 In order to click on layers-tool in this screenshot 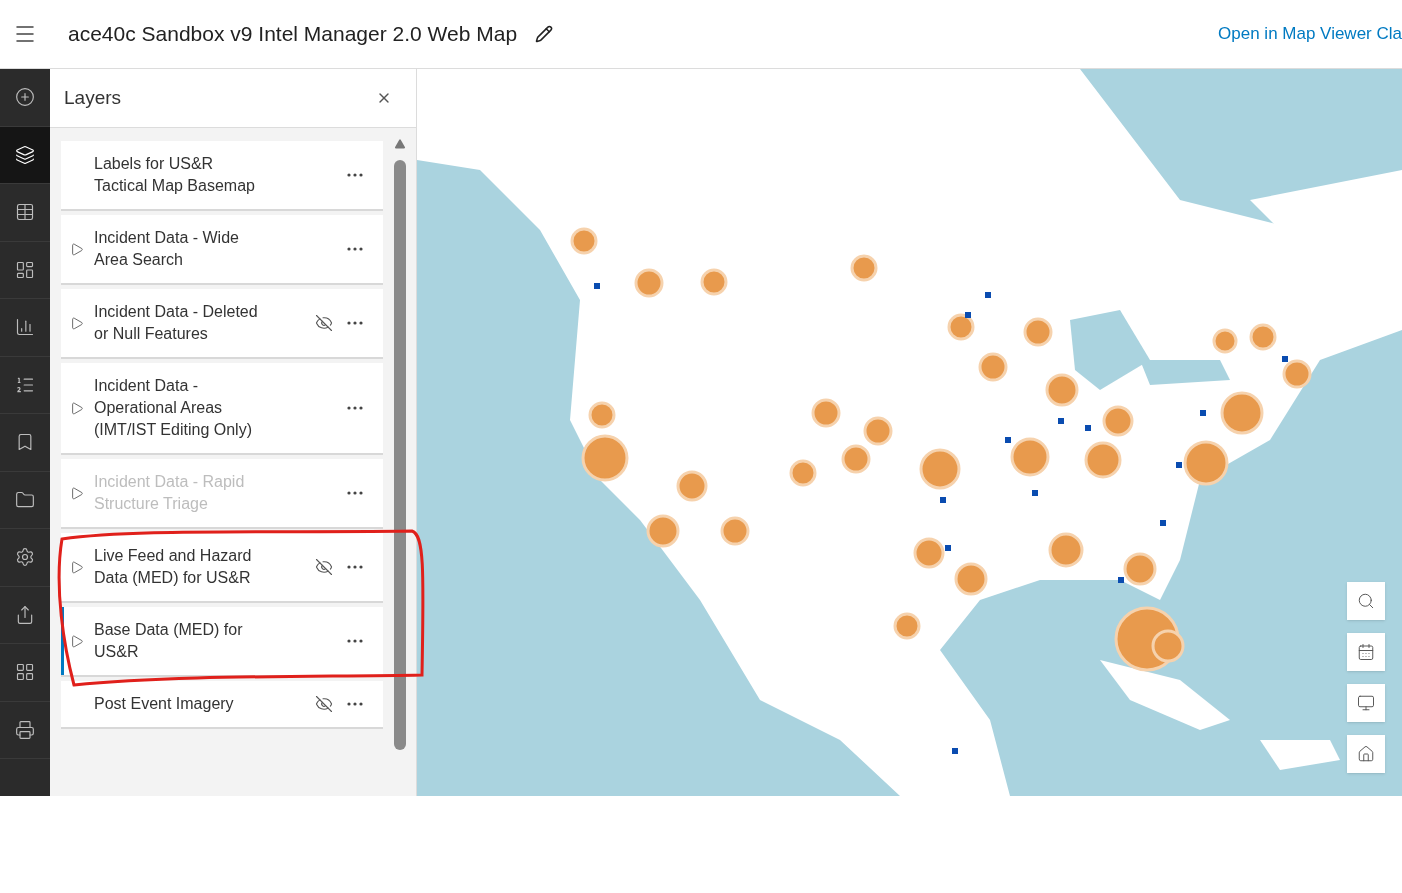, I will do `click(25, 155)`.